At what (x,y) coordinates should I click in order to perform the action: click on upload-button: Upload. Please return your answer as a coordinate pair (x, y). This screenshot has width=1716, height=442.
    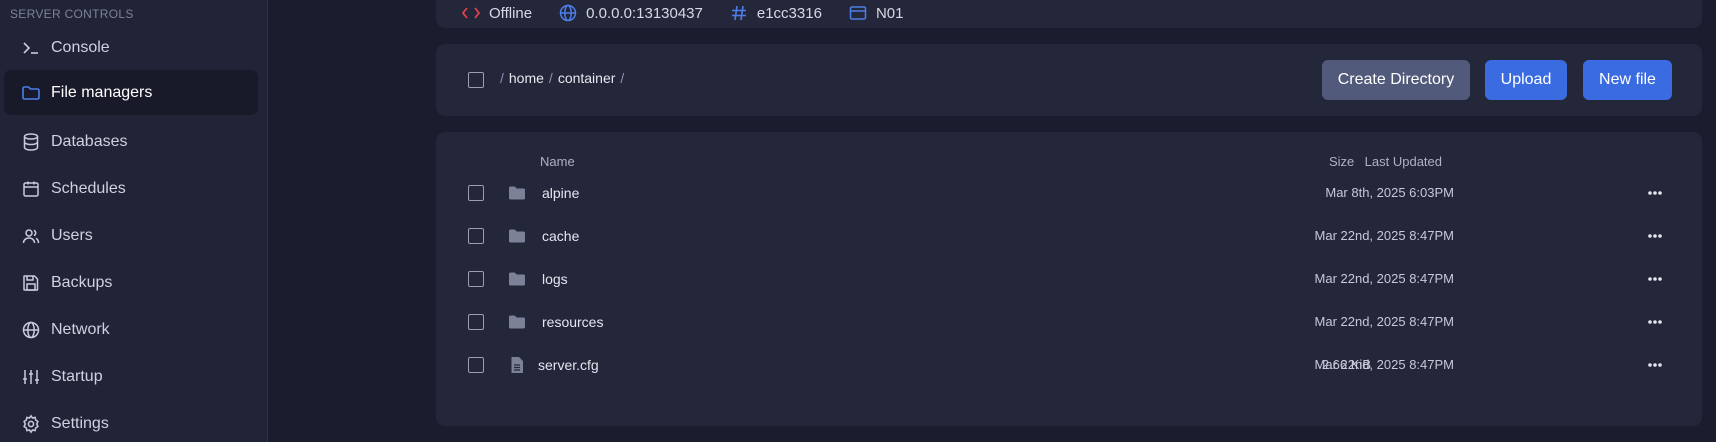
    Looking at the image, I should click on (1526, 80).